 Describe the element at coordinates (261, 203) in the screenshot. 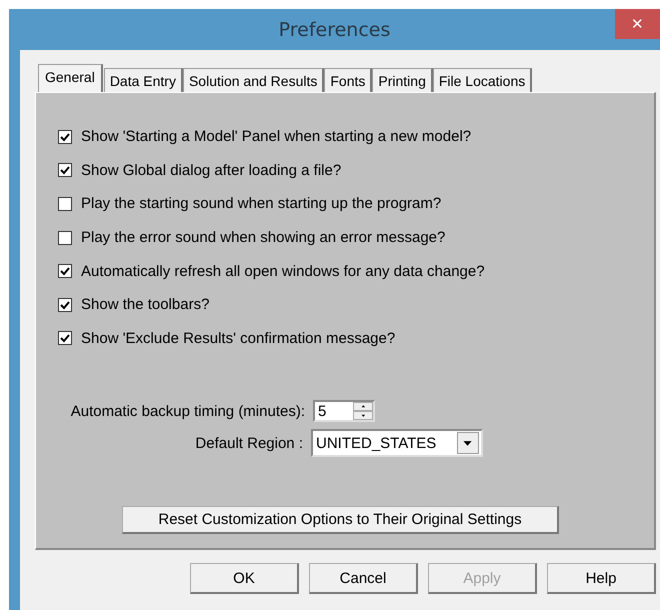

I see `checkbox-label: Play the starting sound when starting up the program?` at that location.